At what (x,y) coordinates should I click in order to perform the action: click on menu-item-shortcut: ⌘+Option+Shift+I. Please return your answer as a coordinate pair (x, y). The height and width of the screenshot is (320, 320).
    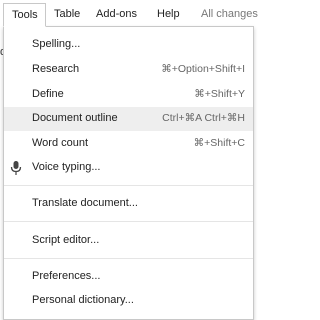
    Looking at the image, I should click on (203, 69).